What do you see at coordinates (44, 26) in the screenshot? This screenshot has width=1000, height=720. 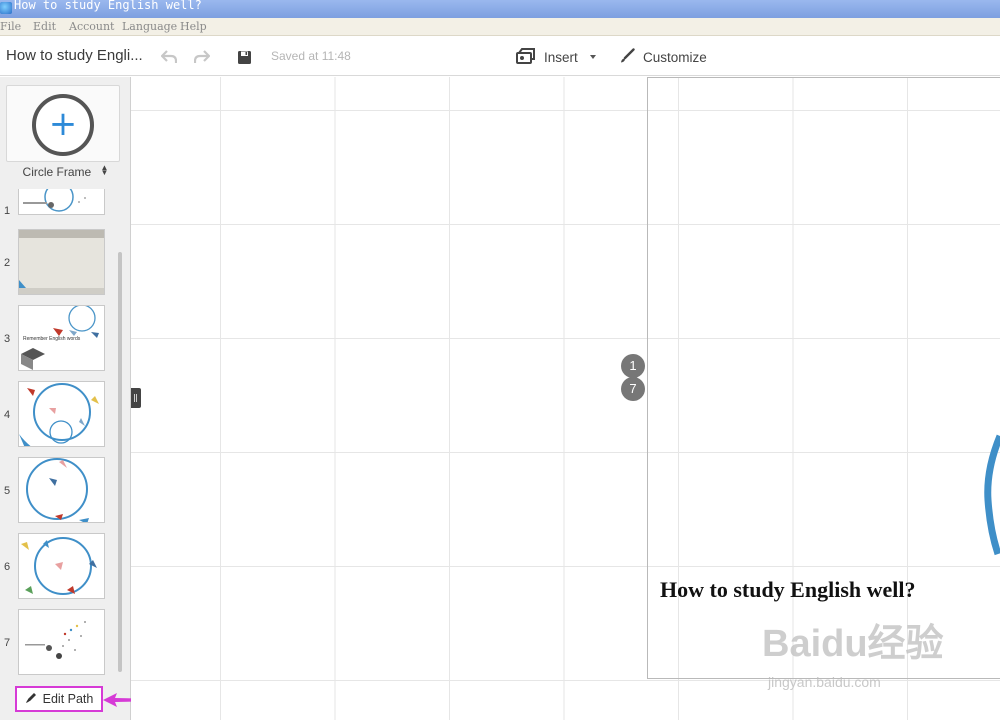 I see `menu-edit: Edit` at bounding box center [44, 26].